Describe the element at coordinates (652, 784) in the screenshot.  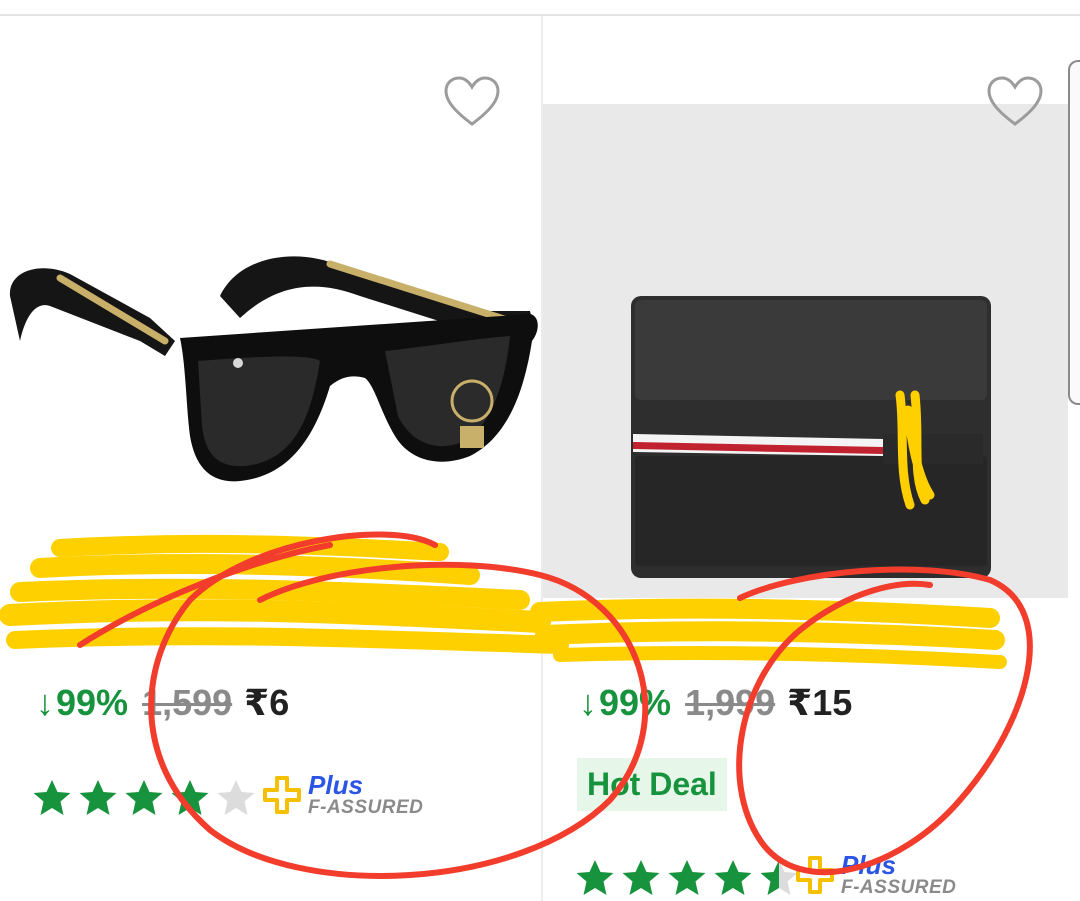
I see `hot-deal-badge: Hot Deal` at that location.